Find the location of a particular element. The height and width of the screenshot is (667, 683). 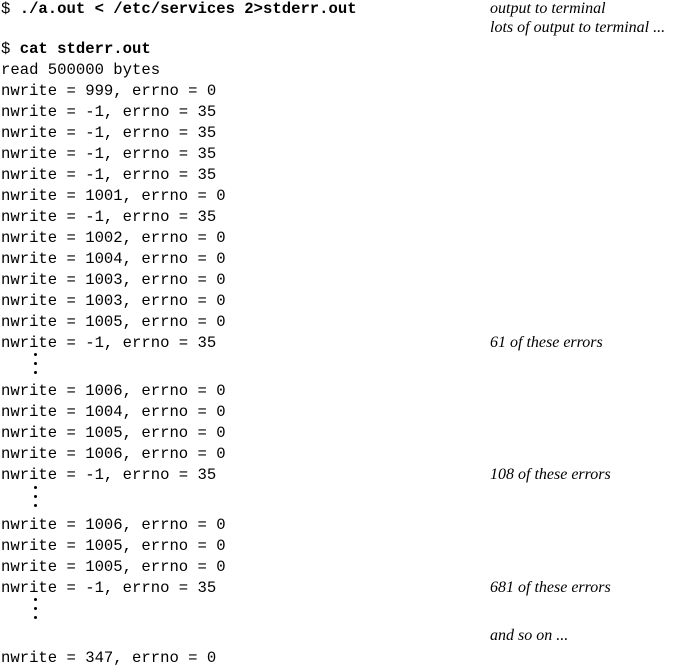

final-line: nwrite = 347, errno = 0 is located at coordinates (109, 658).